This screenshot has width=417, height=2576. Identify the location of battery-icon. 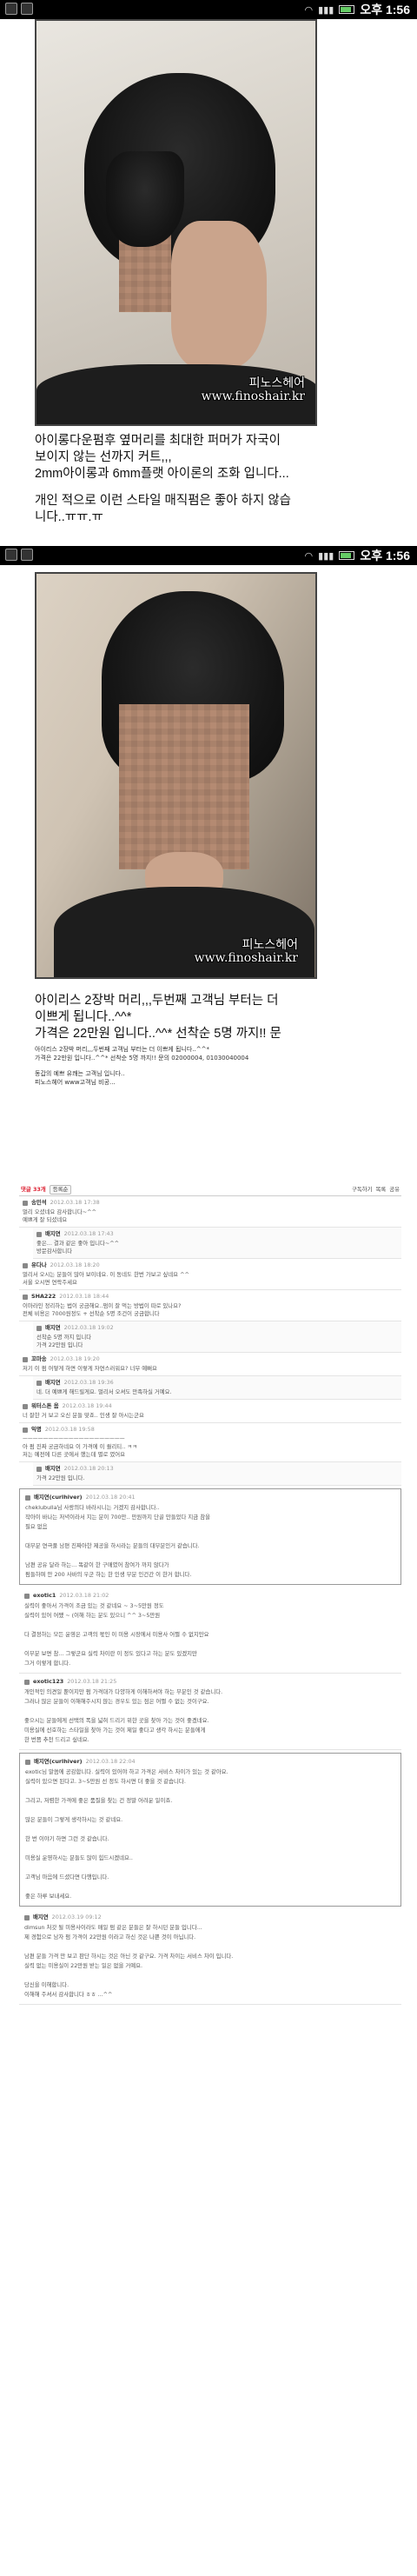
(347, 9).